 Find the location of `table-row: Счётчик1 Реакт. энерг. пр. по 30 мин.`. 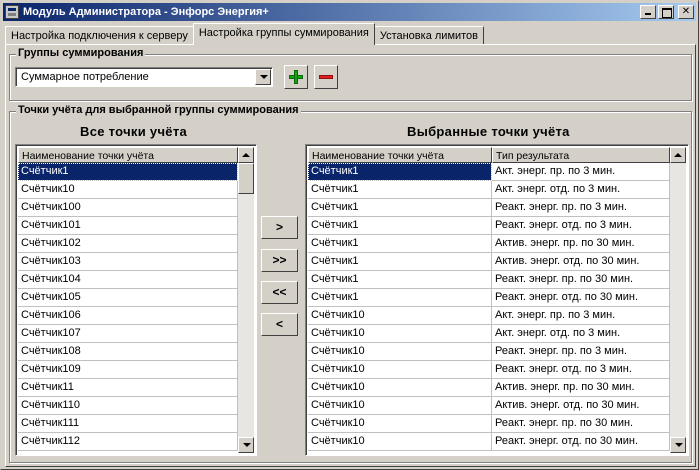

table-row: Счётчик1 Реакт. энерг. пр. по 30 мин. is located at coordinates (489, 280).